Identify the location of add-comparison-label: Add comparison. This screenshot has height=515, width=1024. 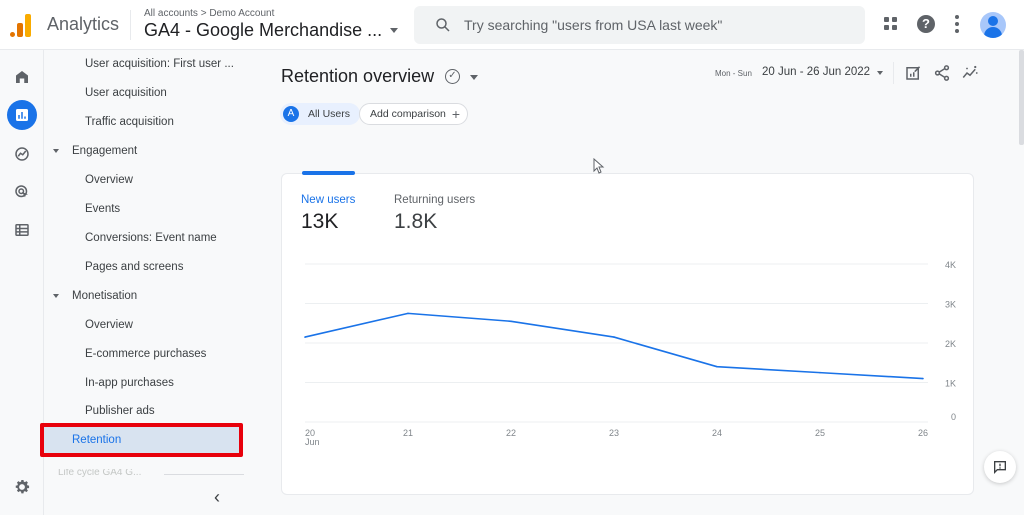
(408, 114).